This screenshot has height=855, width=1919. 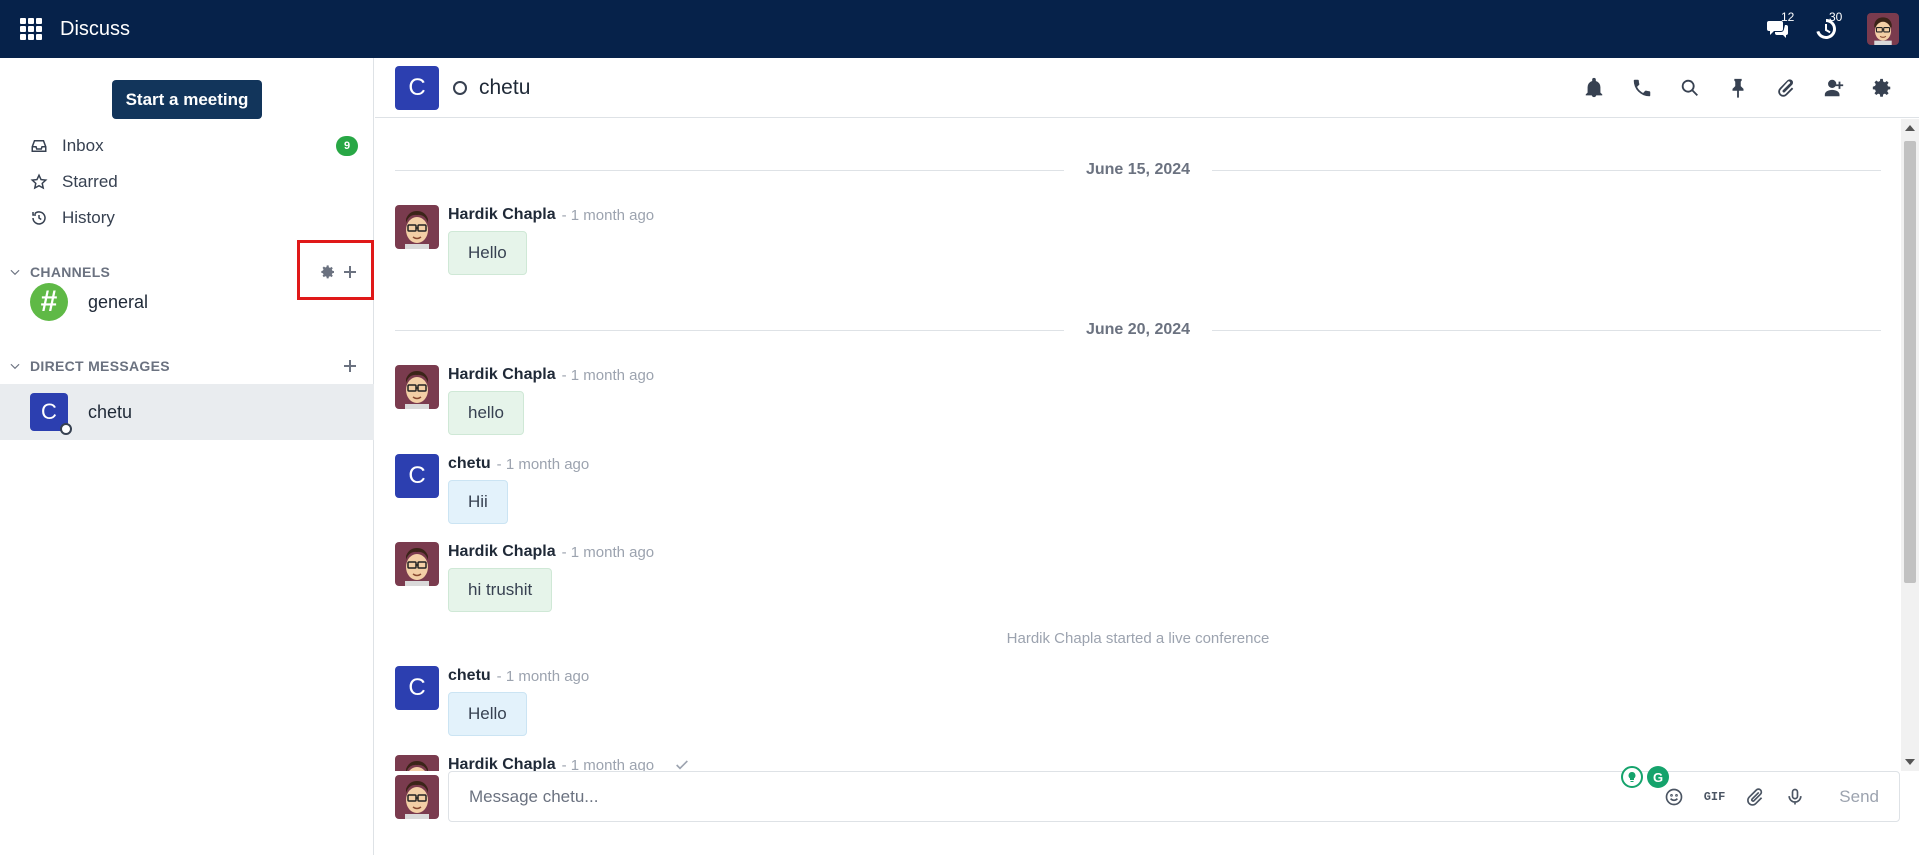 I want to click on activities-menu: 30, so click(x=1827, y=26).